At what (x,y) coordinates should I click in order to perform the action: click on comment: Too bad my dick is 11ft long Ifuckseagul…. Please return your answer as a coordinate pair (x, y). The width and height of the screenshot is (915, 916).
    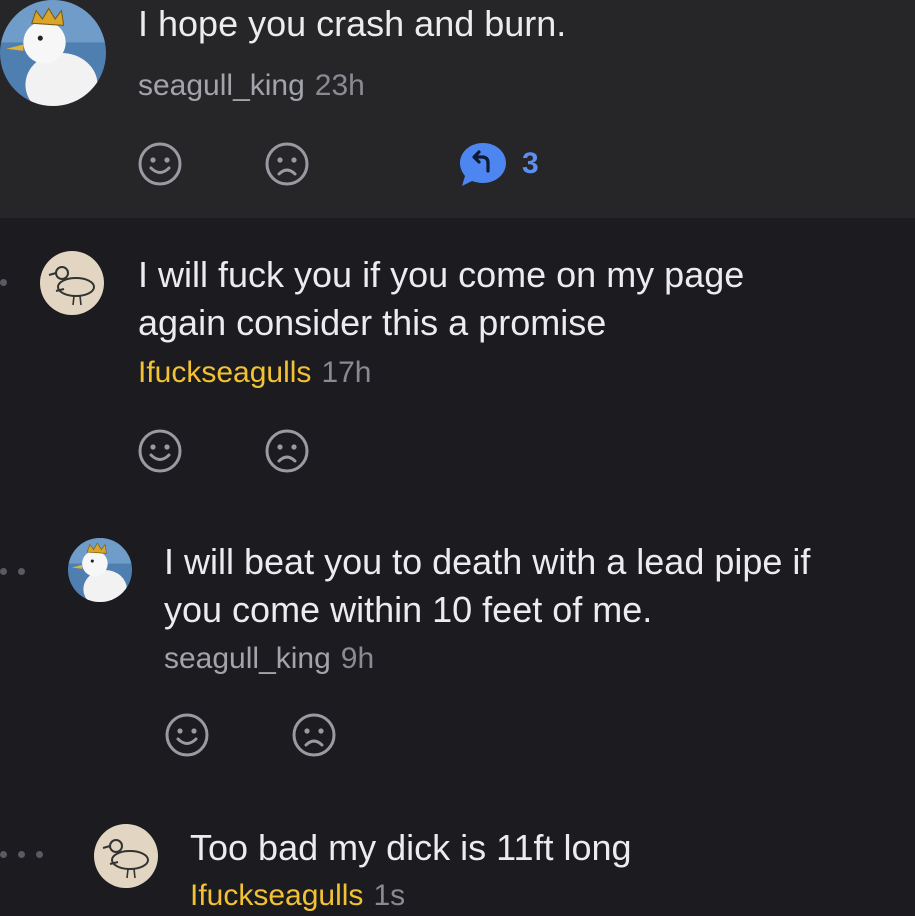
    Looking at the image, I should click on (457, 857).